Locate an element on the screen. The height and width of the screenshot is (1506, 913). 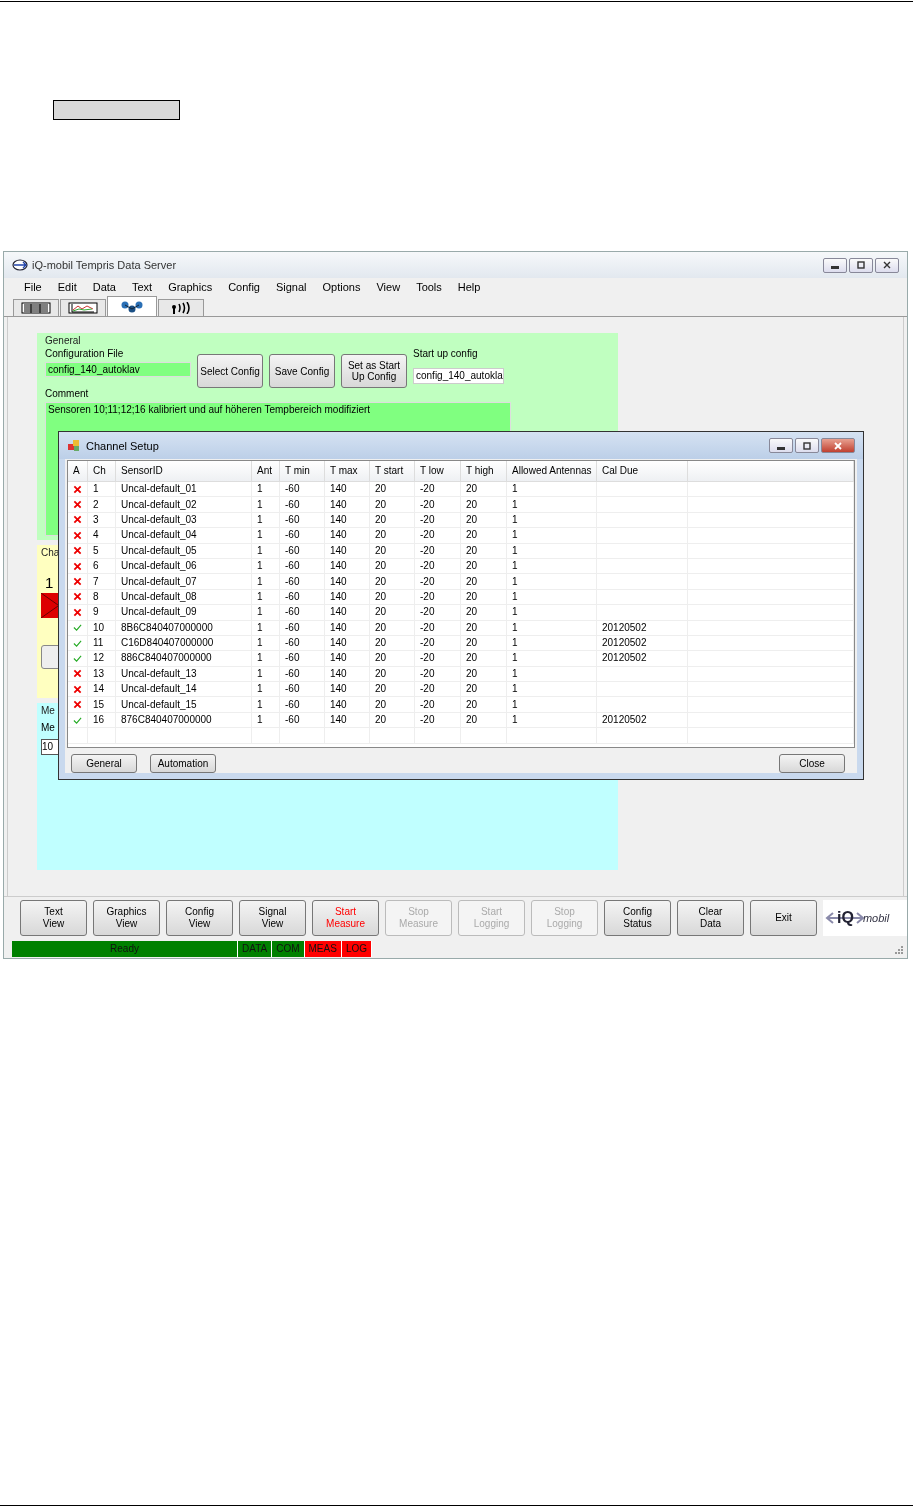
table-cell: Uncal-default_02 is located at coordinates (159, 504).